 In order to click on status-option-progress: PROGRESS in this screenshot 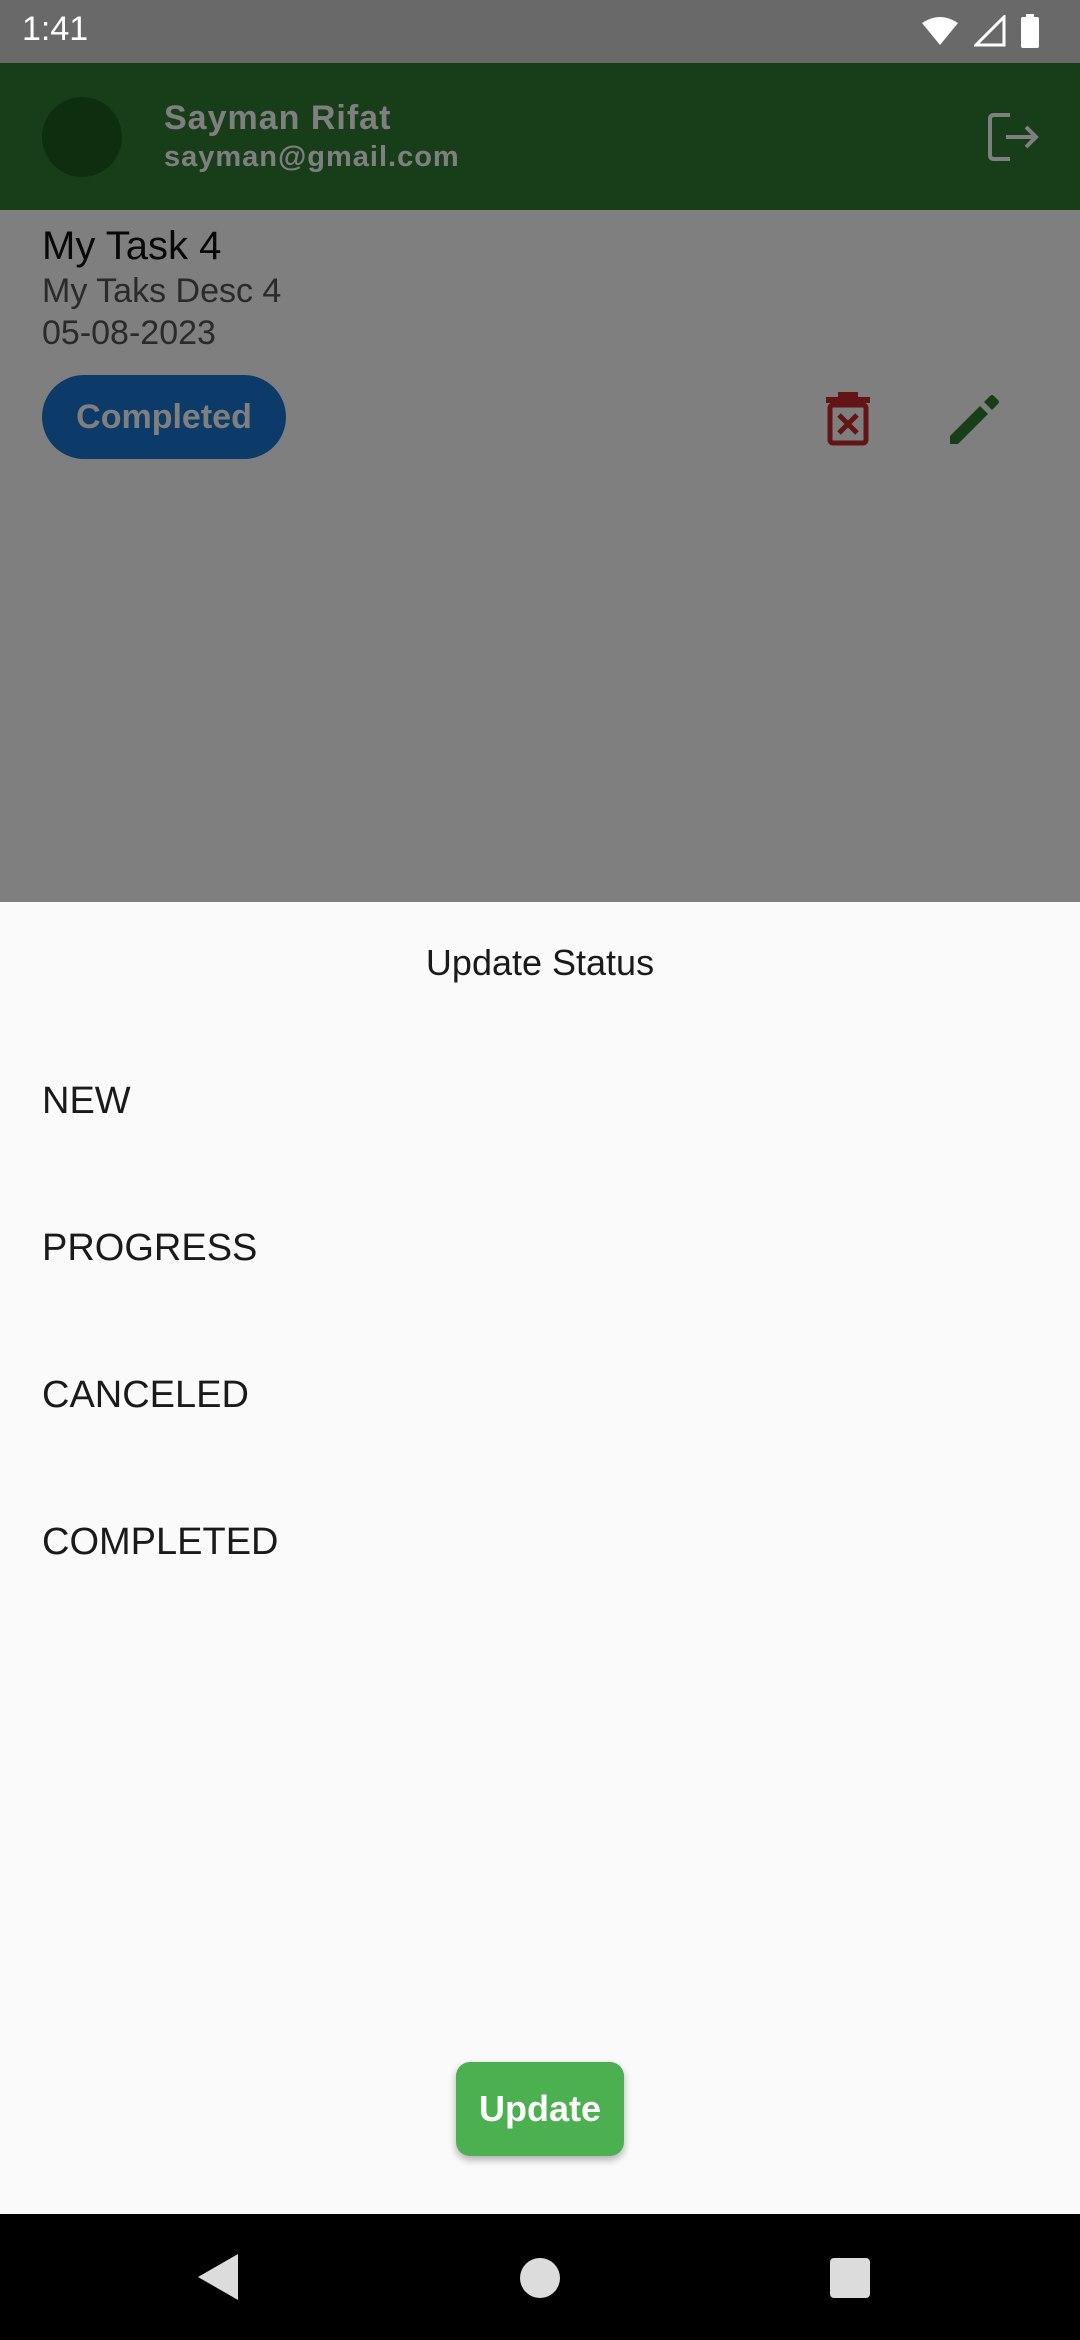, I will do `click(149, 1248)`.